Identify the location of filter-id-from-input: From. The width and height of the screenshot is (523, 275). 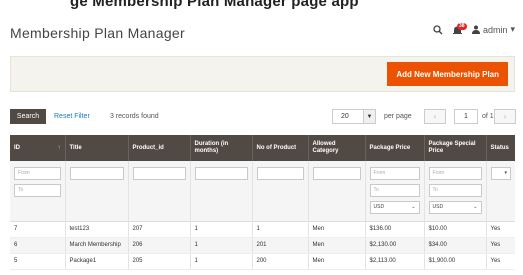
(37, 173).